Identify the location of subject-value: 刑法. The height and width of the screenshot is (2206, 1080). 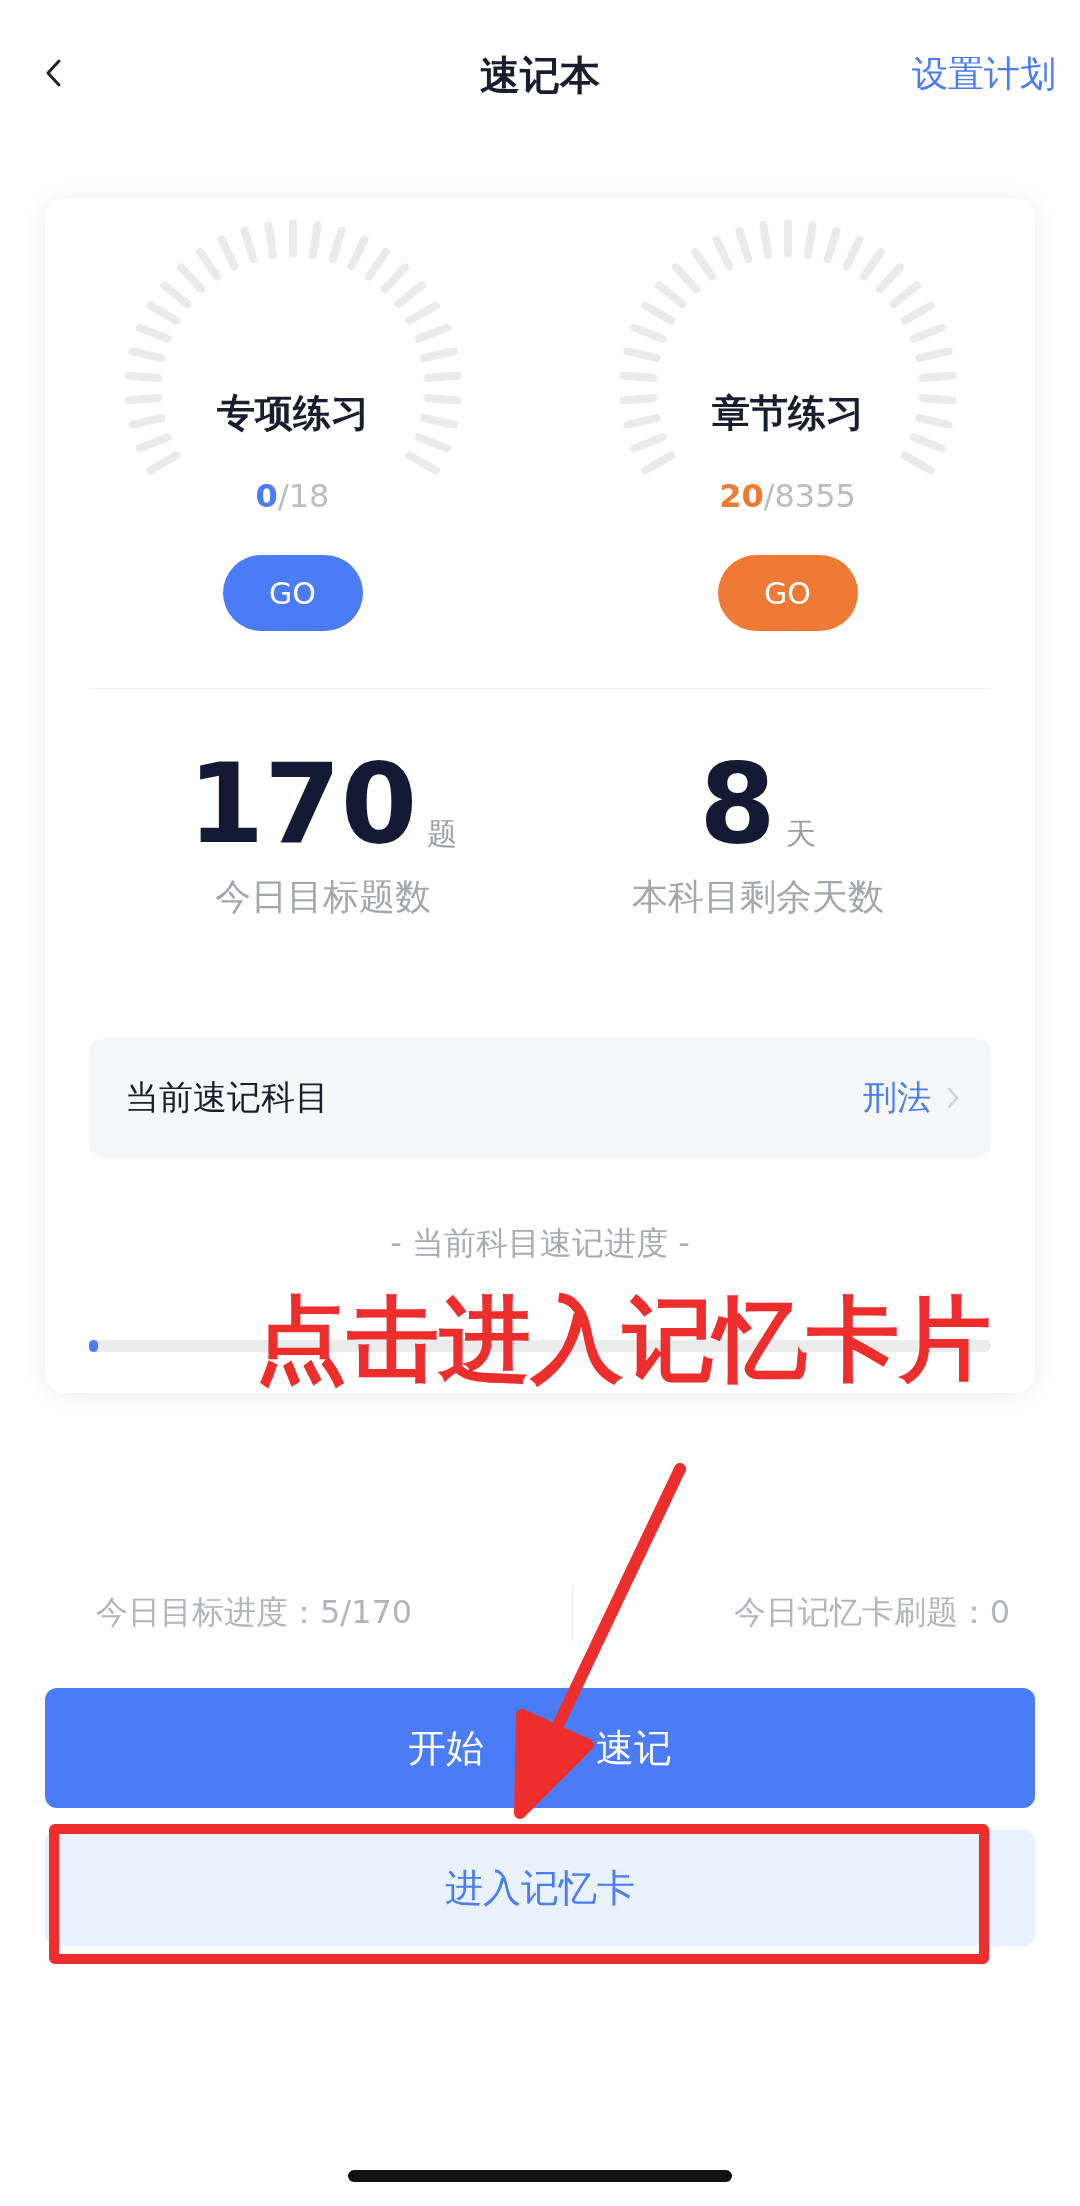
(897, 1097).